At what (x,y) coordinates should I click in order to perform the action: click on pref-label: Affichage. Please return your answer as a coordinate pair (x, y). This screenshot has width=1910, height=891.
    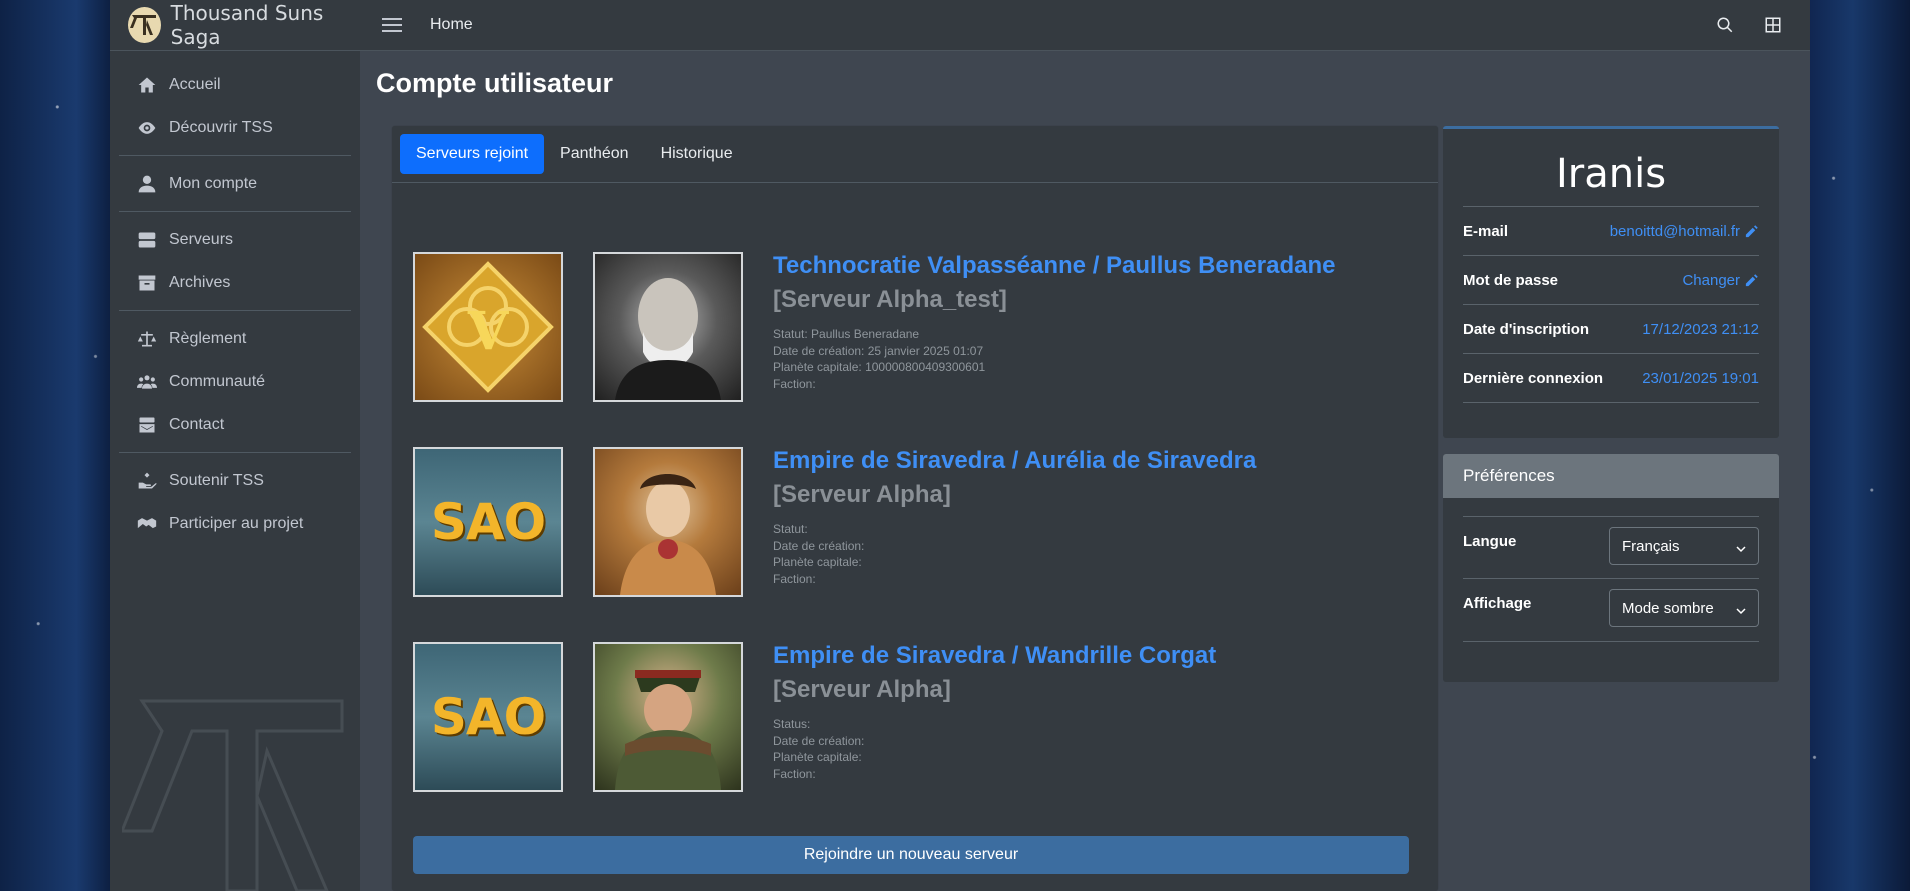
    Looking at the image, I should click on (1497, 603).